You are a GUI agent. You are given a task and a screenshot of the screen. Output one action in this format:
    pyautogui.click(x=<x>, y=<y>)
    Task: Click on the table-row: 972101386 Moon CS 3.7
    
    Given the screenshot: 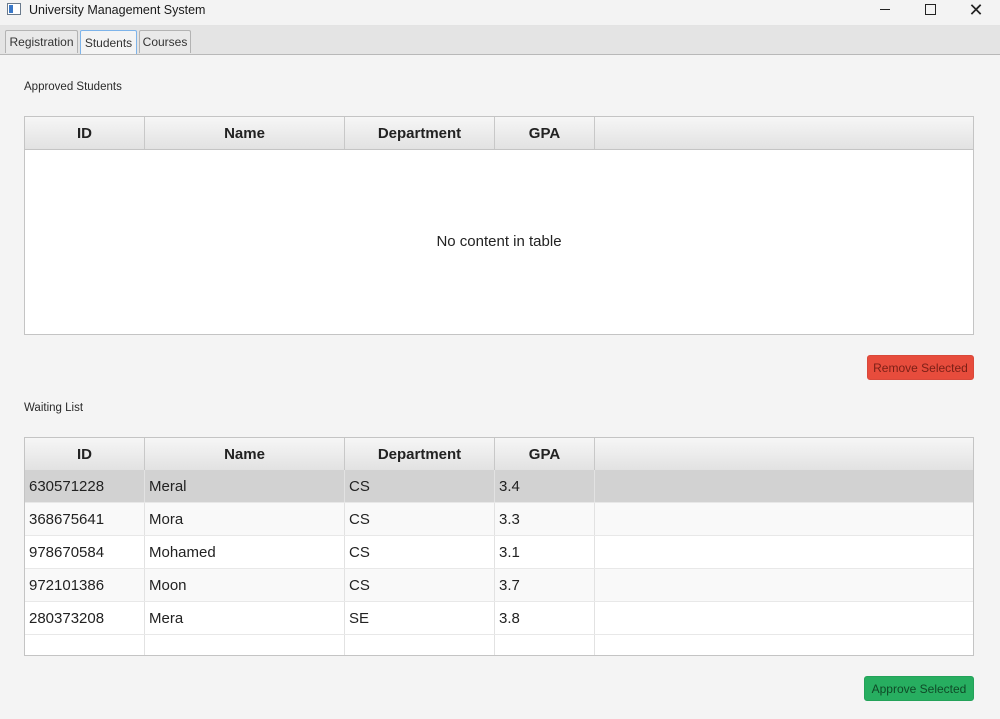 What is the action you would take?
    pyautogui.click(x=499, y=585)
    